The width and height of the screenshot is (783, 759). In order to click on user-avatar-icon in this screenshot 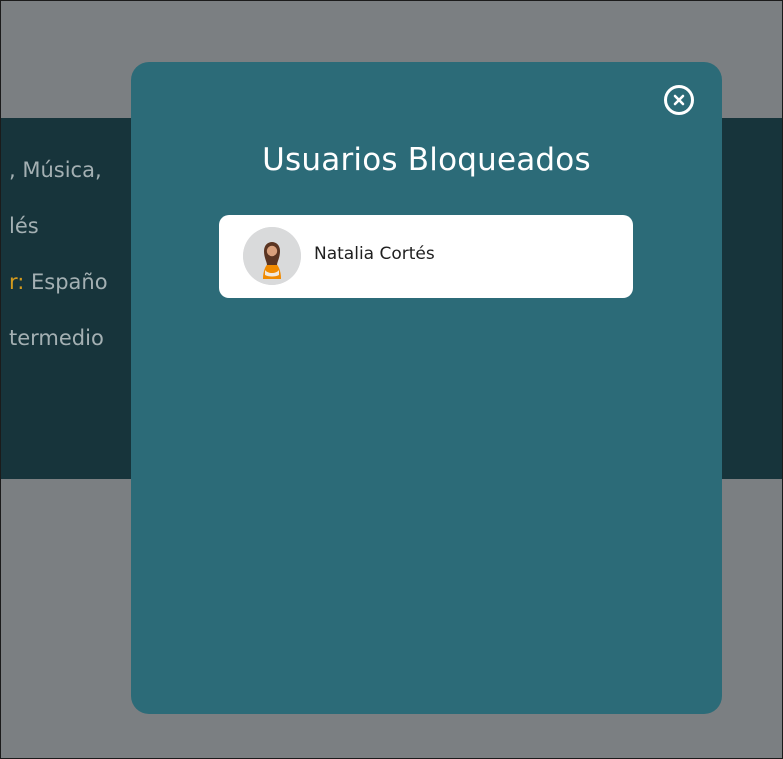, I will do `click(272, 256)`.